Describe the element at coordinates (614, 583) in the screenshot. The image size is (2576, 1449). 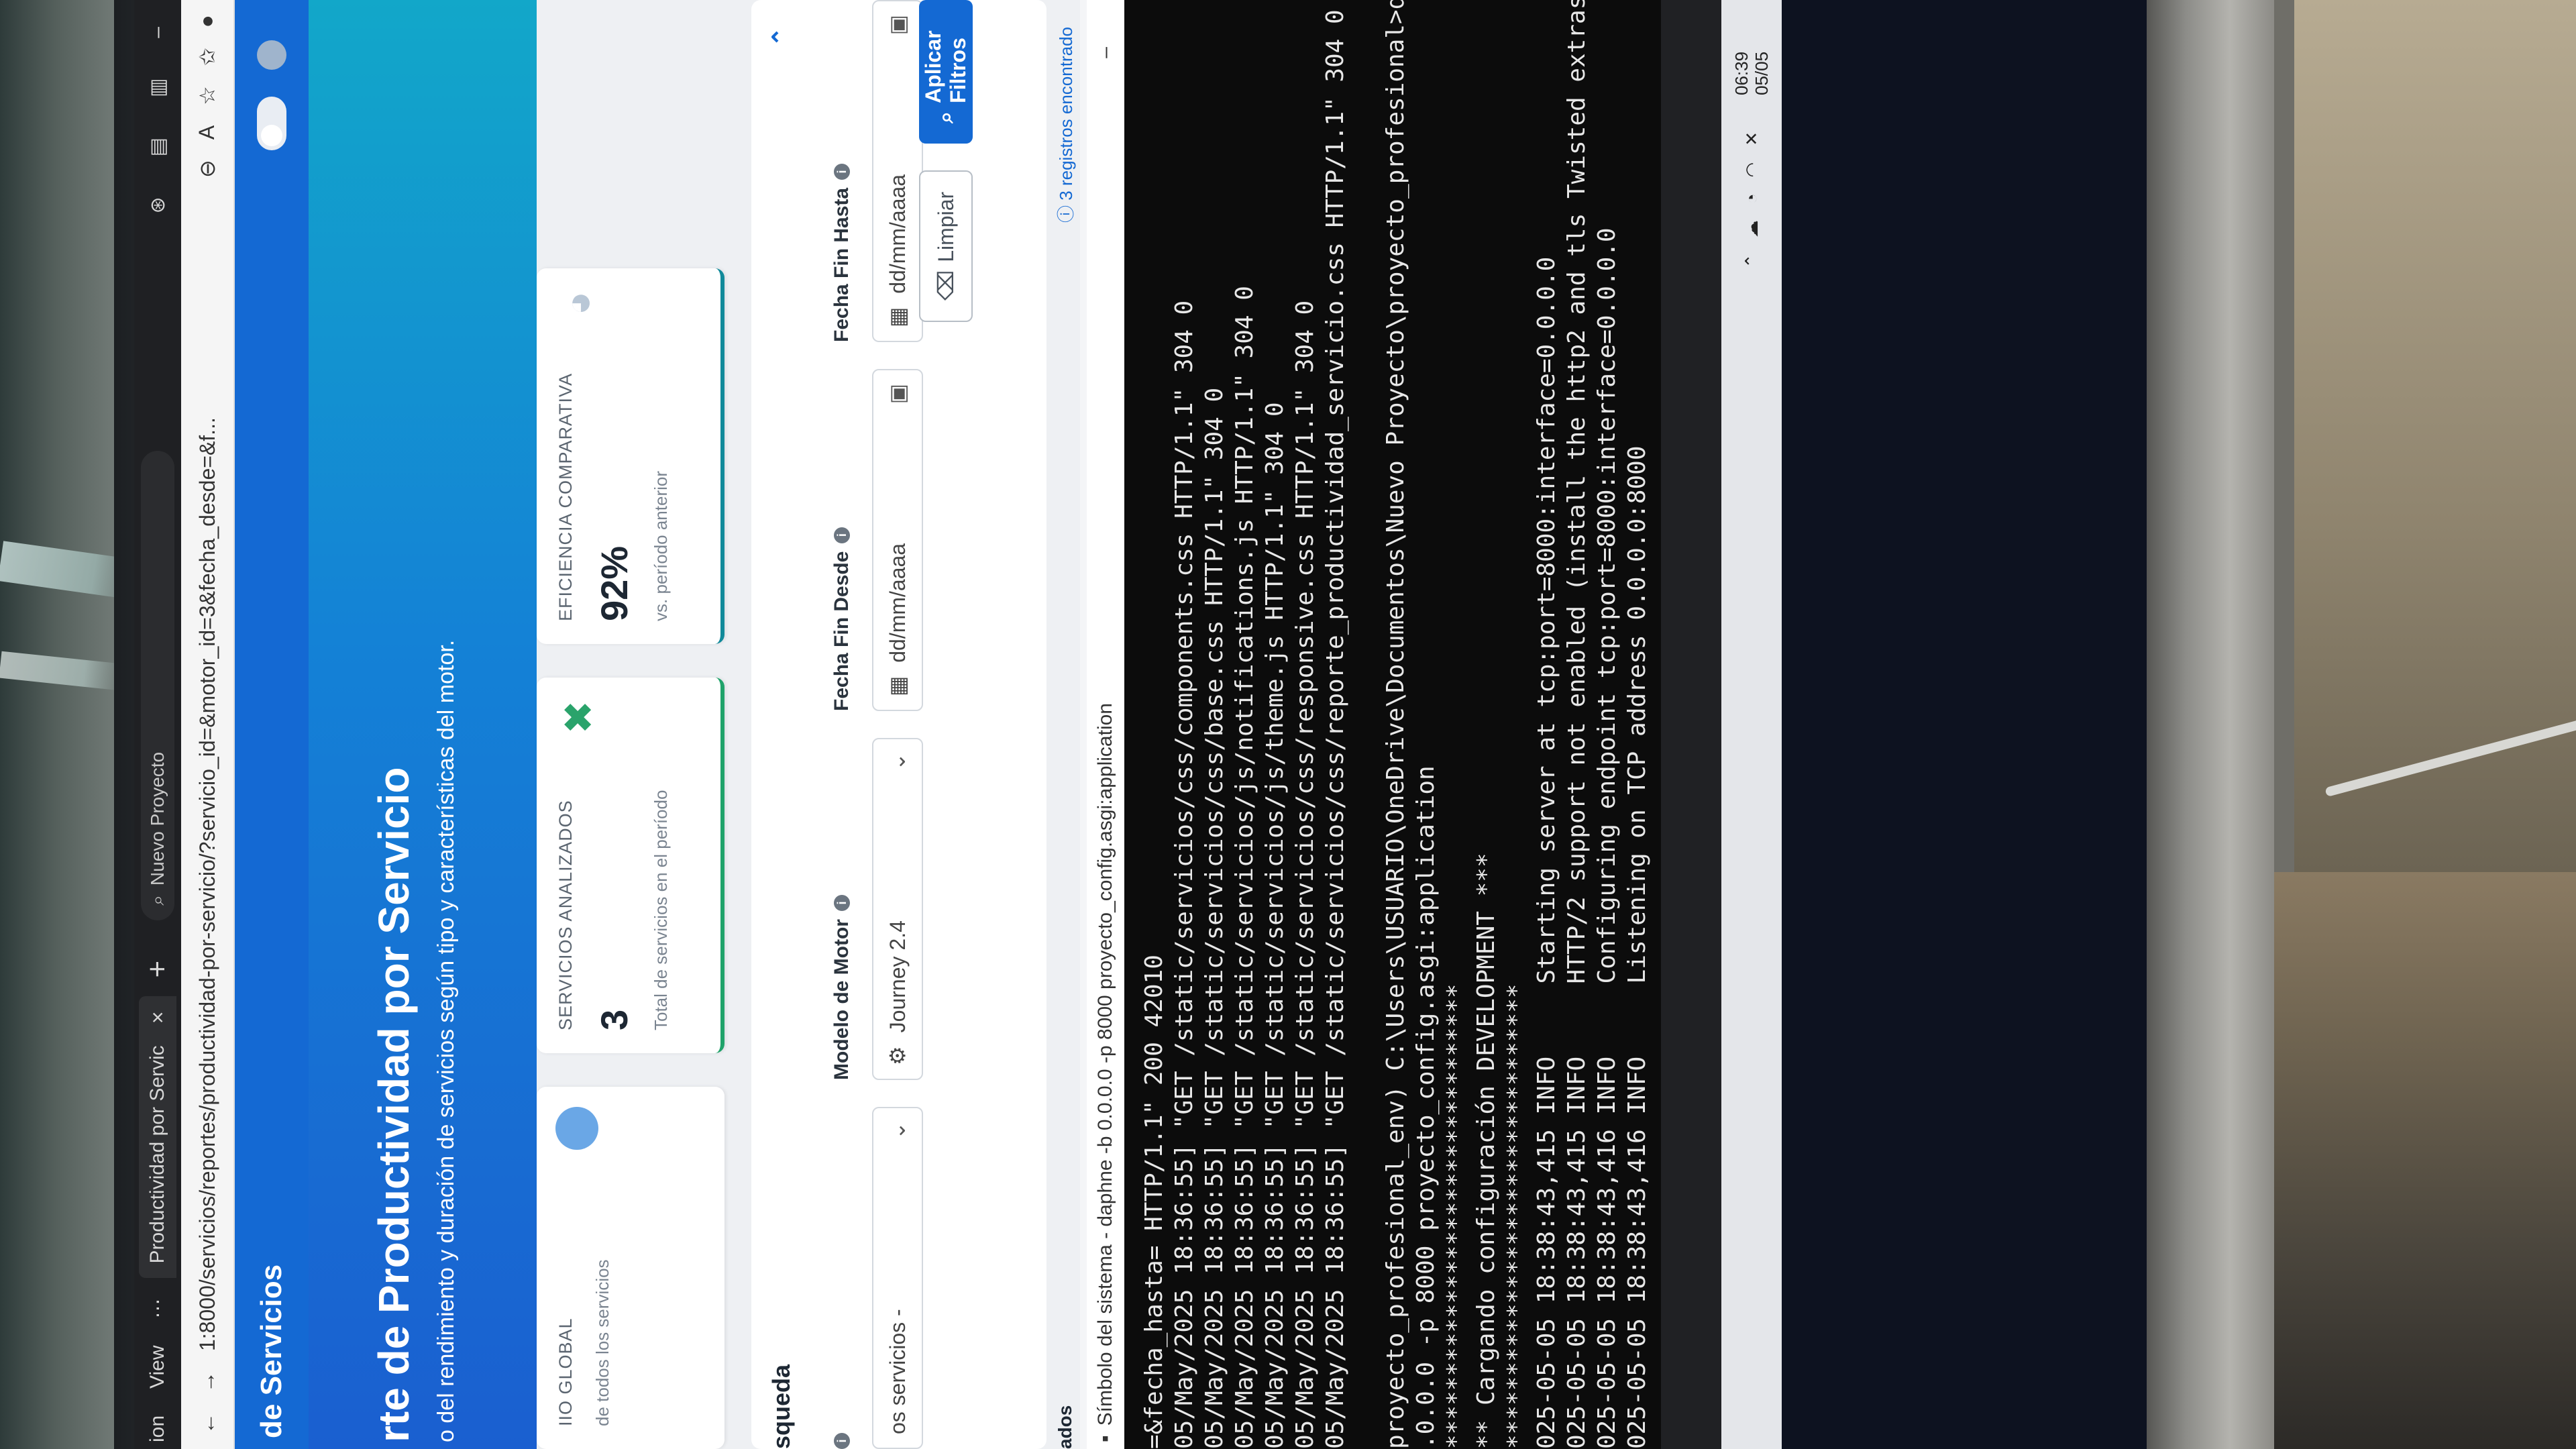
I see `card-value: 92%` at that location.